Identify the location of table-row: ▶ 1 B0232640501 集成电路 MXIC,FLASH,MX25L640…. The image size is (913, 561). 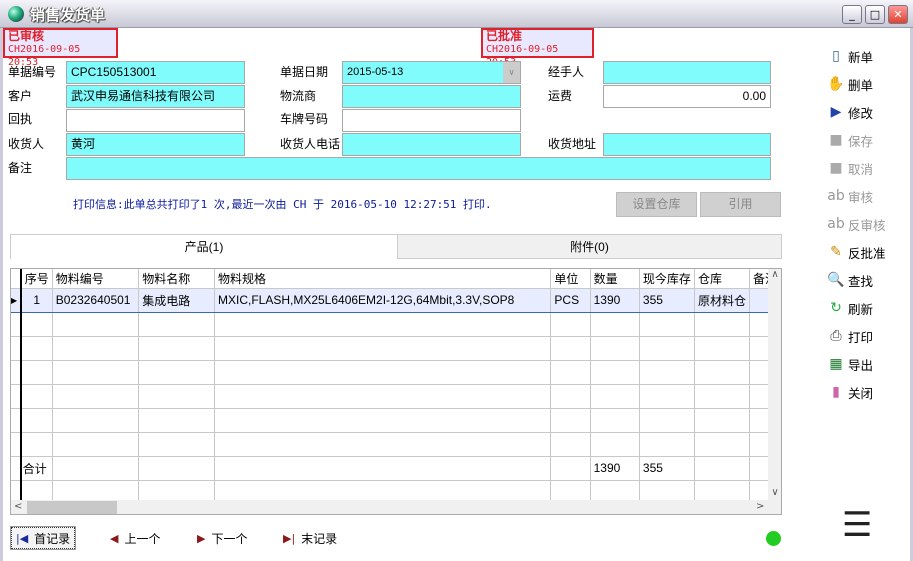
(396, 300).